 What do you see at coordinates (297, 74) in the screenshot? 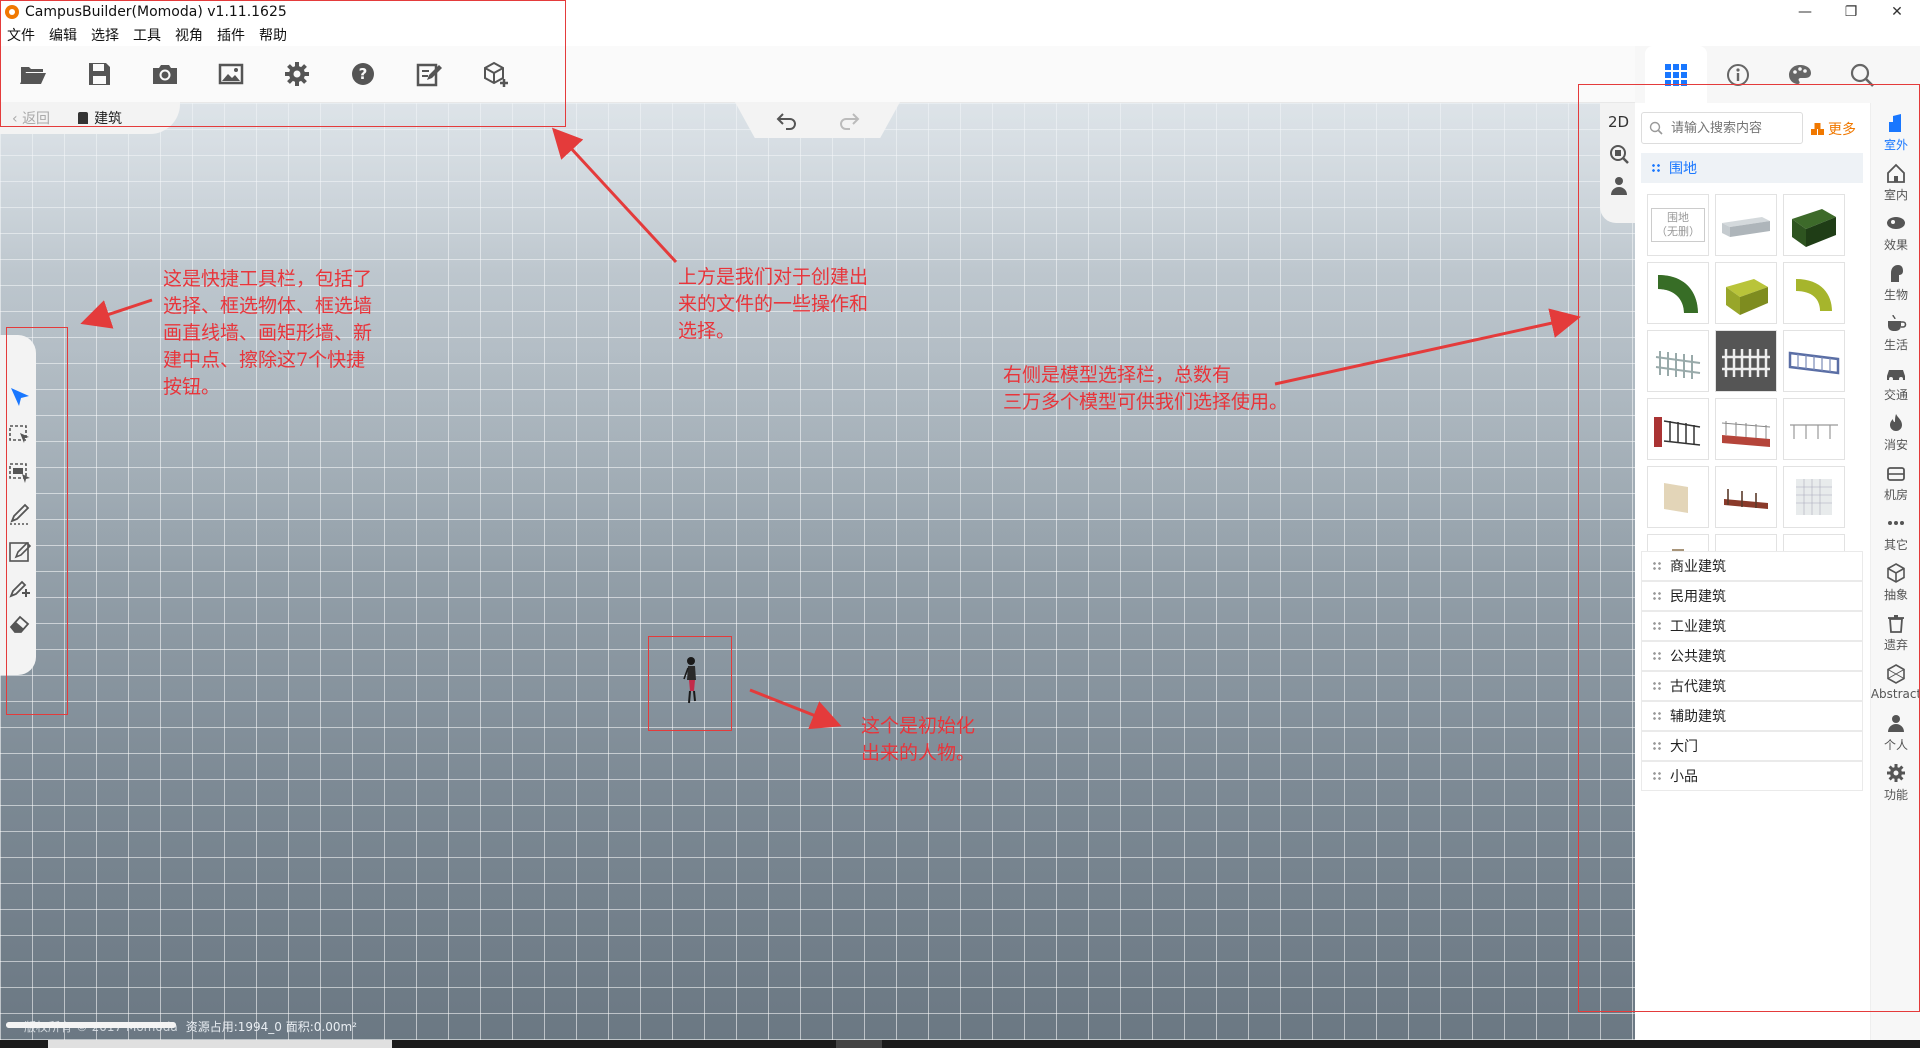
I see `settings-button` at bounding box center [297, 74].